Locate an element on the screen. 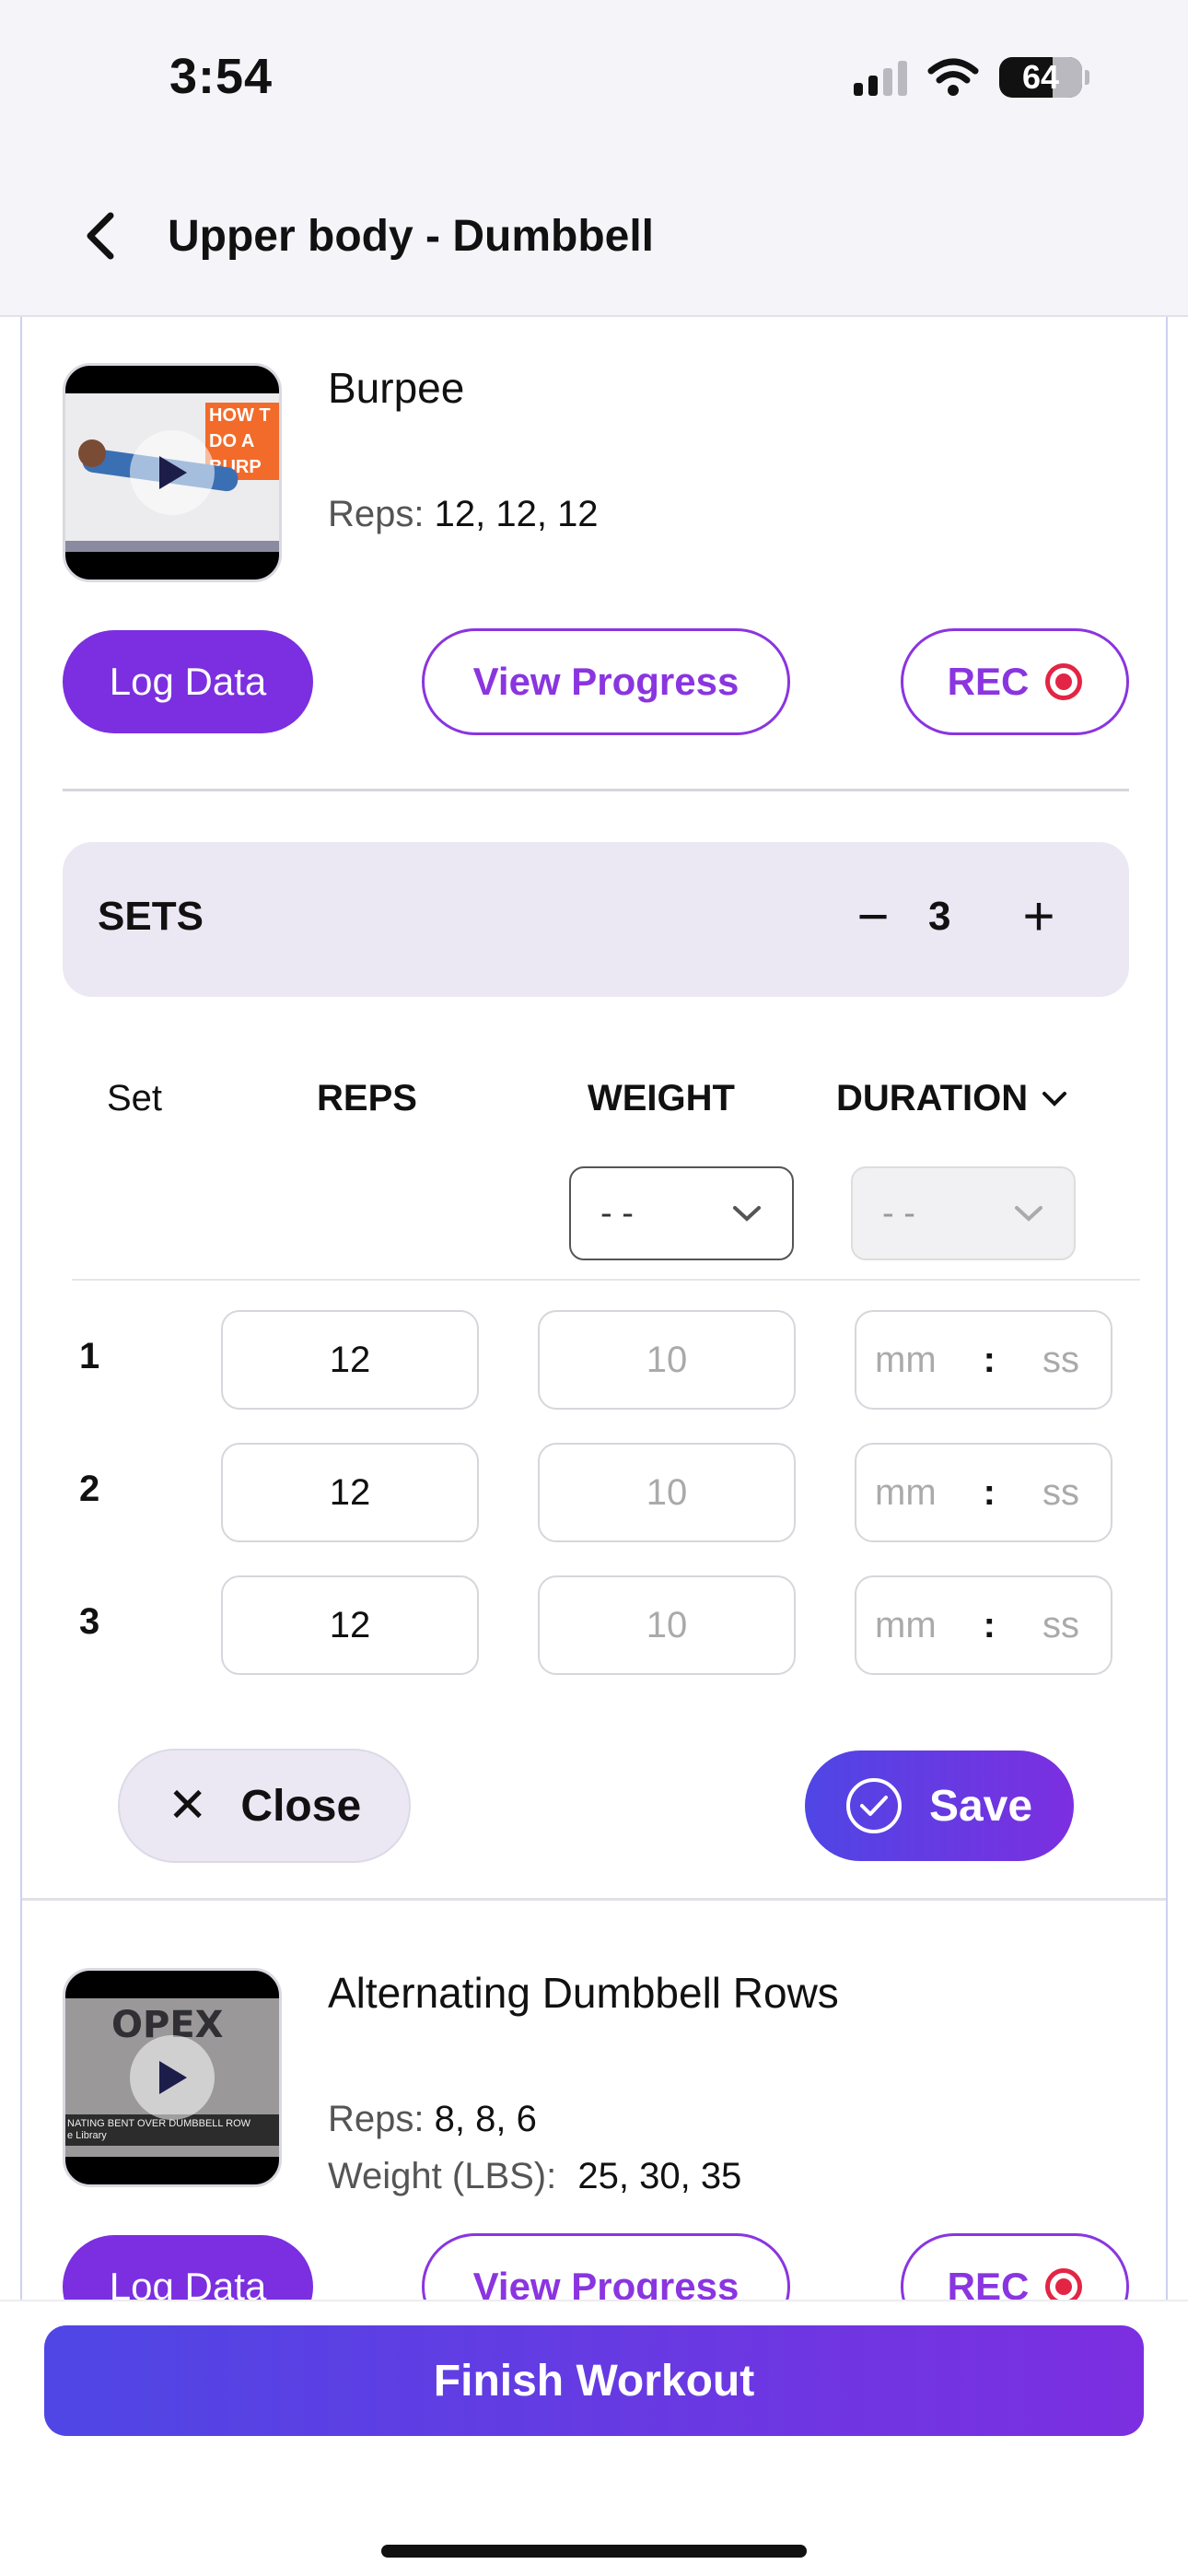  sets-stepper: SETS − 3 + is located at coordinates (596, 919).